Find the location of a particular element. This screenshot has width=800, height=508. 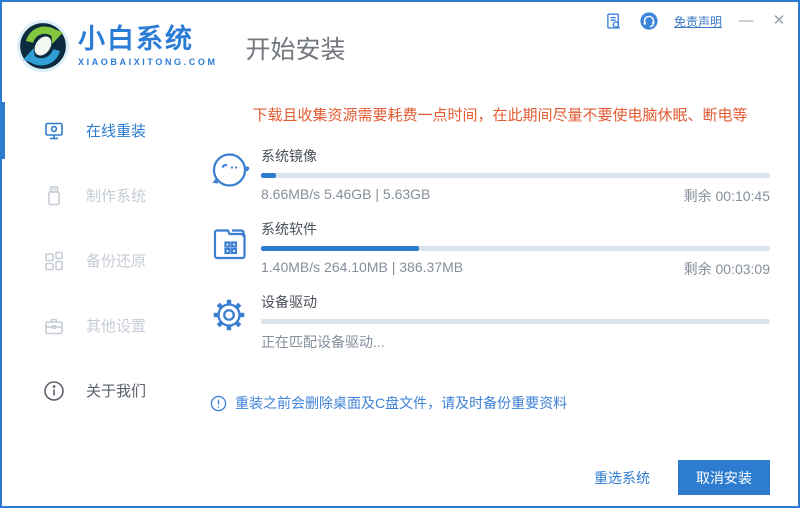

exclamation-circle-icon is located at coordinates (218, 403).